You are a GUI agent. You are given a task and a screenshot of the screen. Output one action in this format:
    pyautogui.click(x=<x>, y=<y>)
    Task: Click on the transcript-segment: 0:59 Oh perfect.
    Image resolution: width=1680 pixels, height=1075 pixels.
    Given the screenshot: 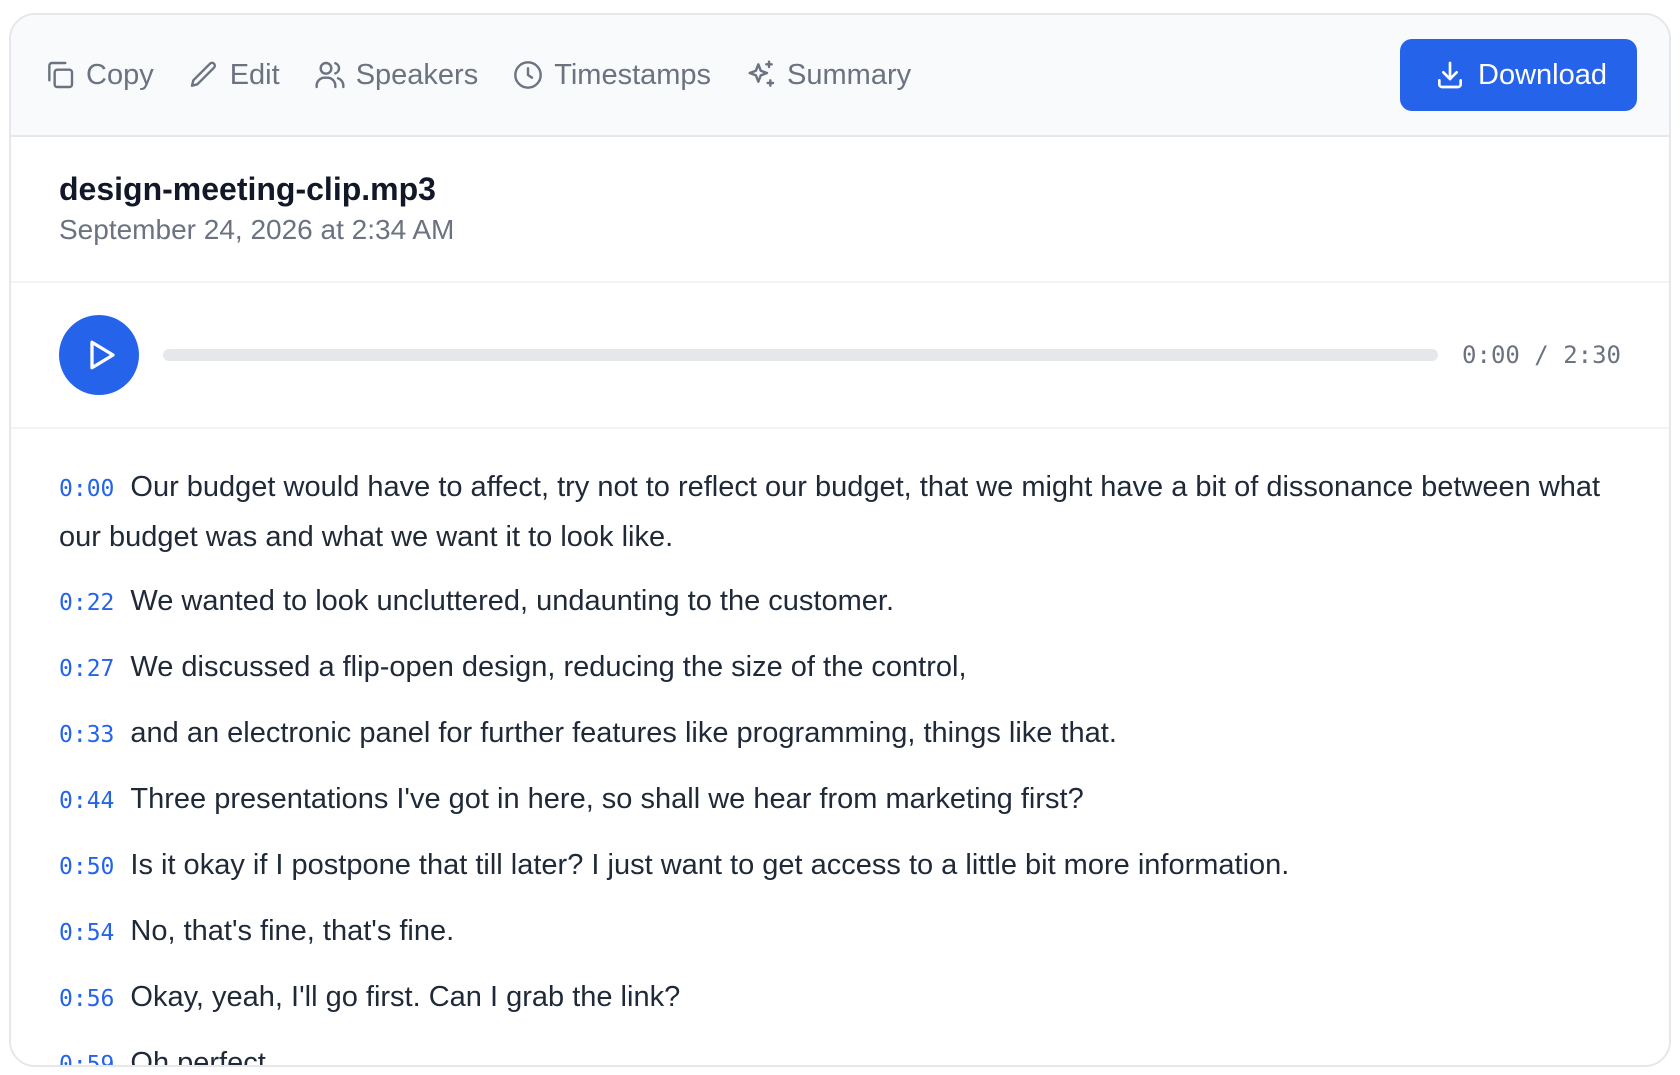 What is the action you would take?
    pyautogui.click(x=834, y=1053)
    